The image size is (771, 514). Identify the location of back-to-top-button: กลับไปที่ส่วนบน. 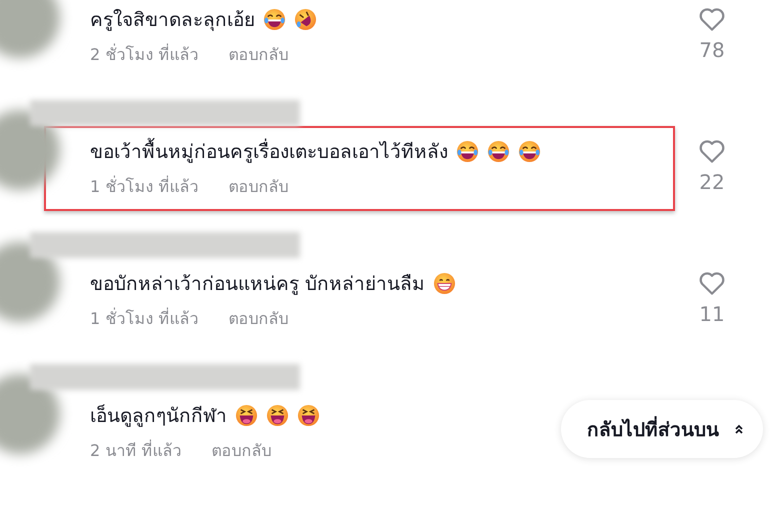
(662, 429).